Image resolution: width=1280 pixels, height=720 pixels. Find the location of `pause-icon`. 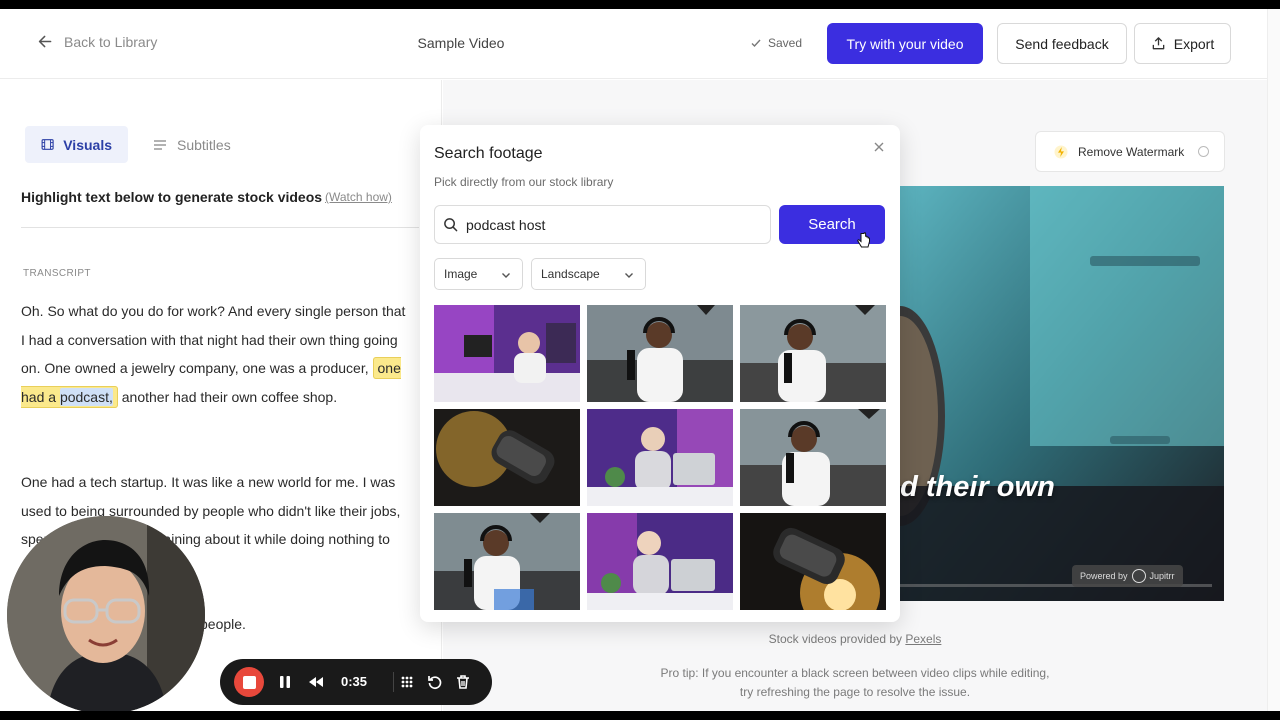

pause-icon is located at coordinates (285, 682).